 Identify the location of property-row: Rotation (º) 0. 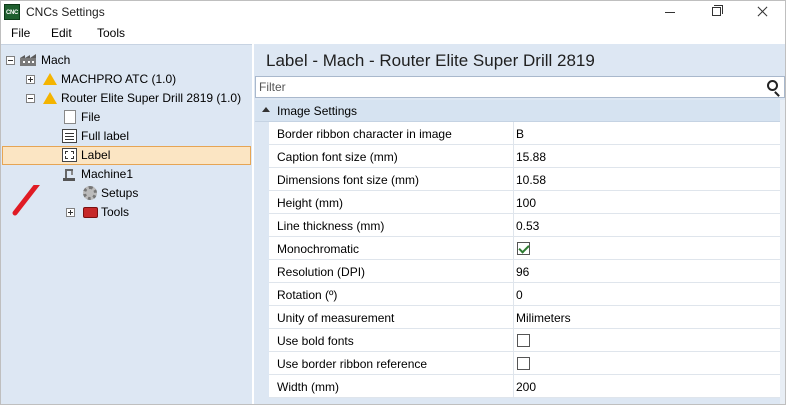
(520, 294).